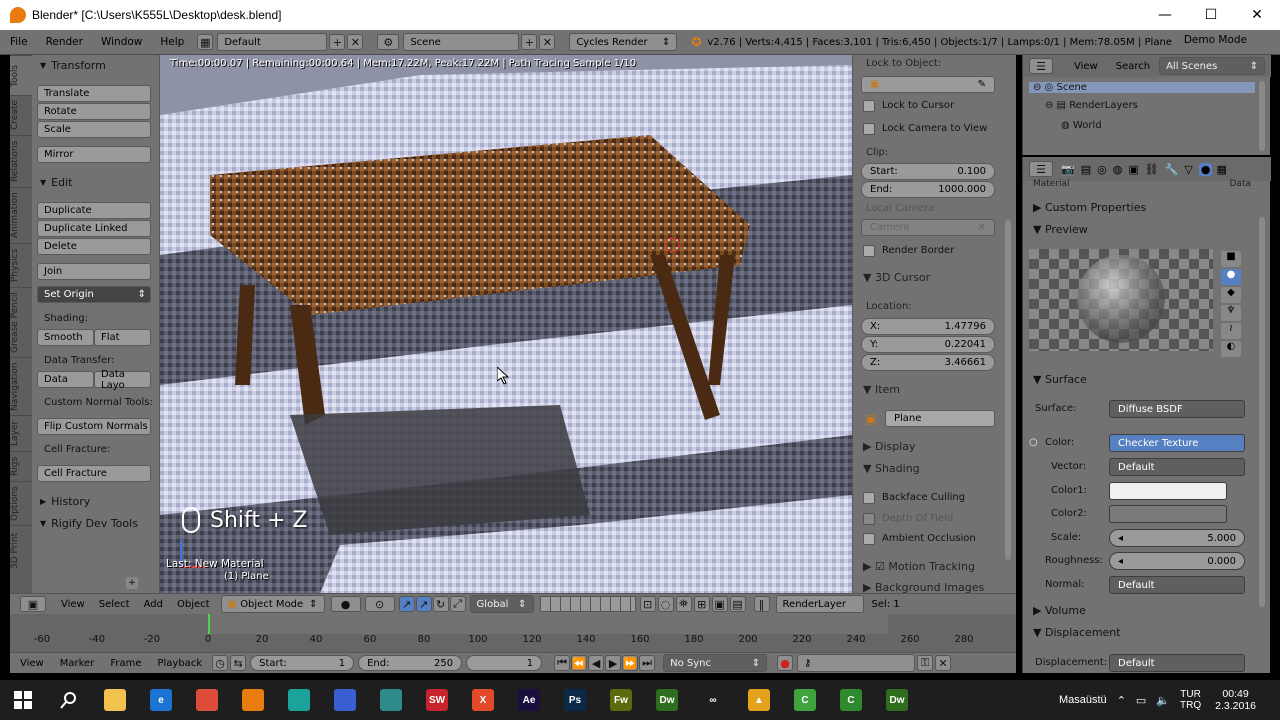 Image resolution: width=1280 pixels, height=720 pixels. Describe the element at coordinates (575, 700) in the screenshot. I see `taskbar-app: Ps` at that location.